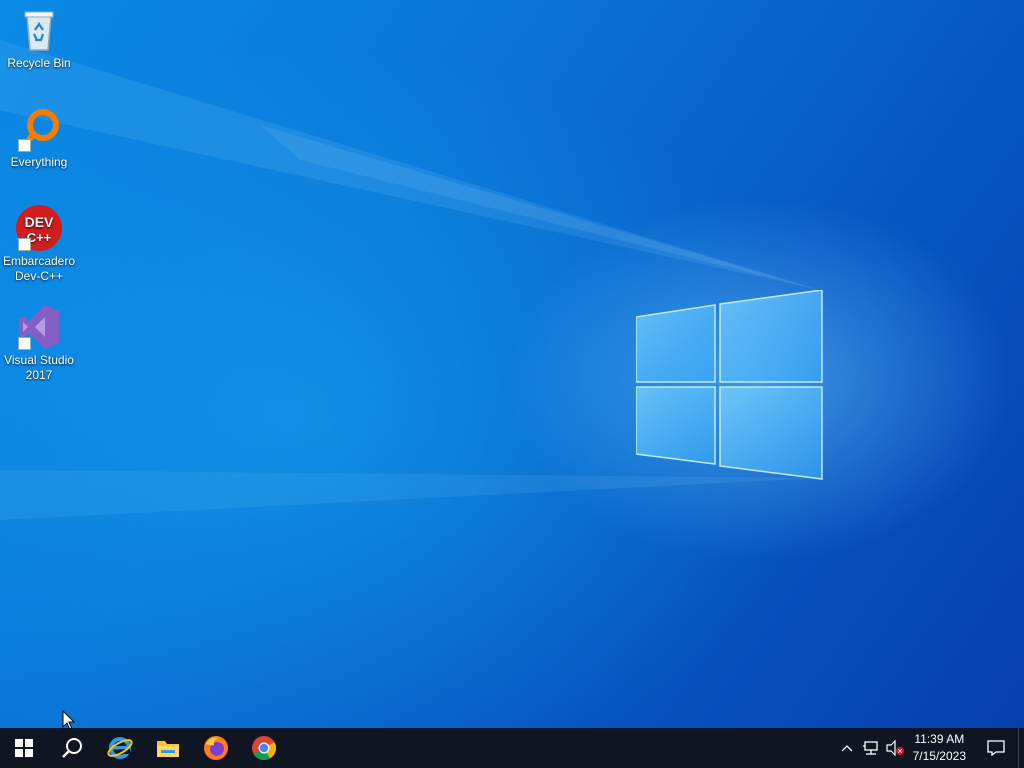 The height and width of the screenshot is (768, 1024). I want to click on system-tray: 11:39 AM 7/15/2023, so click(929, 748).